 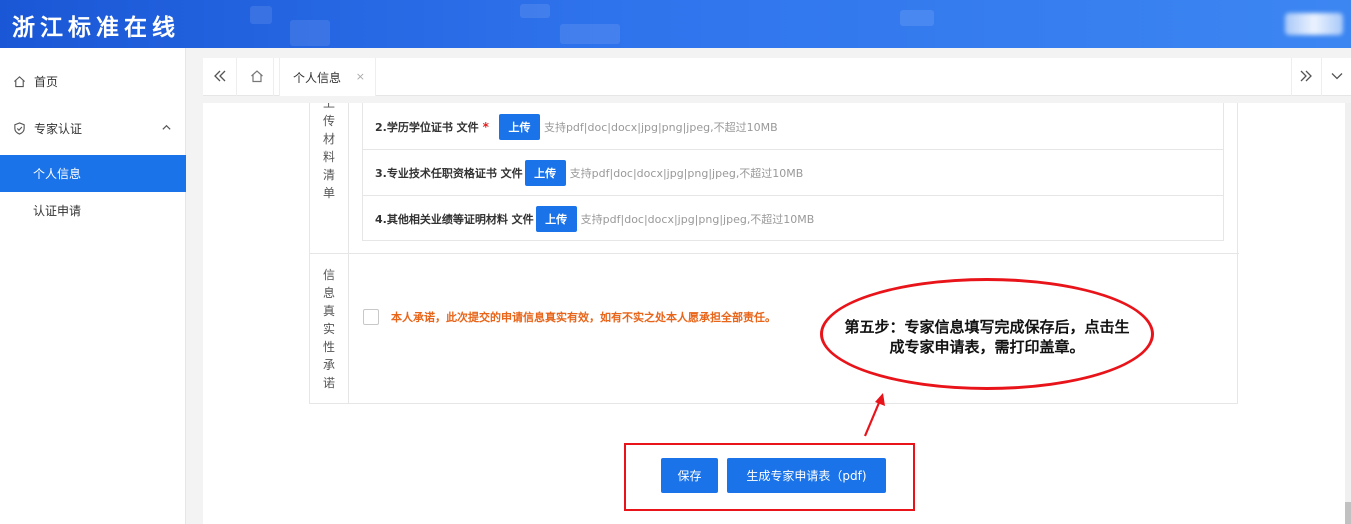 I want to click on authenticity-promise-label: 信 息 真 实 性 承 诺, so click(x=329, y=329).